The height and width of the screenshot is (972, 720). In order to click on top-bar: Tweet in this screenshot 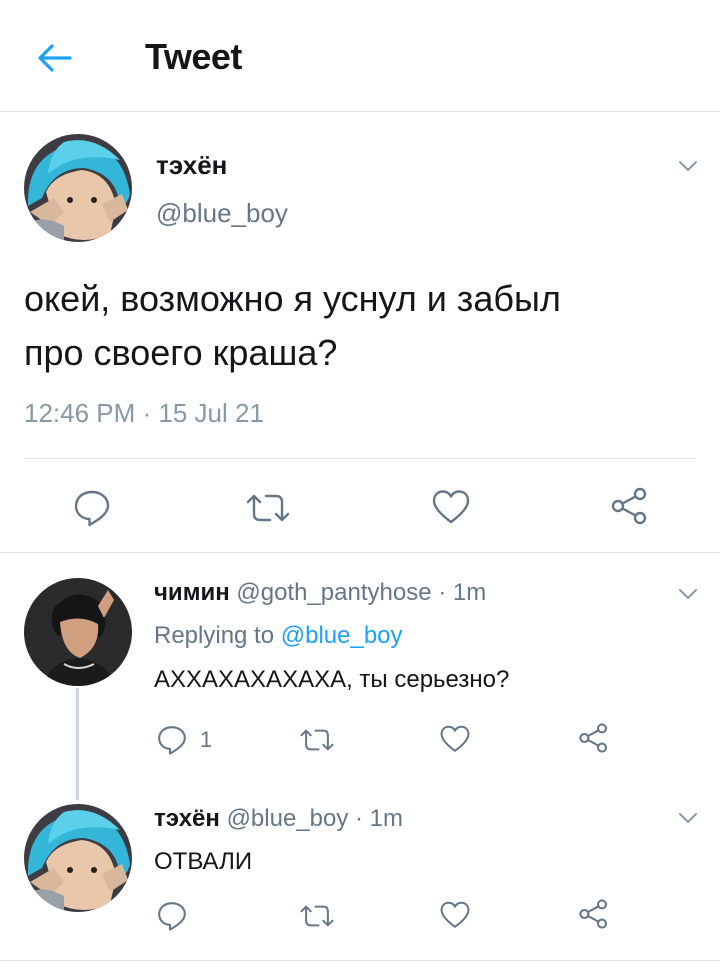, I will do `click(360, 56)`.